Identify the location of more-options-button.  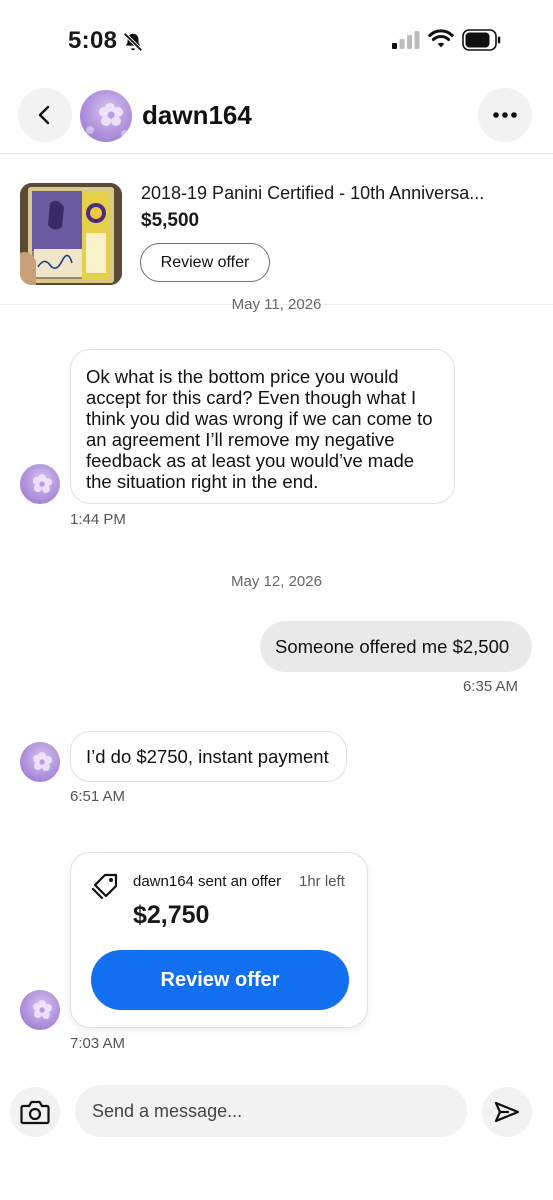
(505, 115).